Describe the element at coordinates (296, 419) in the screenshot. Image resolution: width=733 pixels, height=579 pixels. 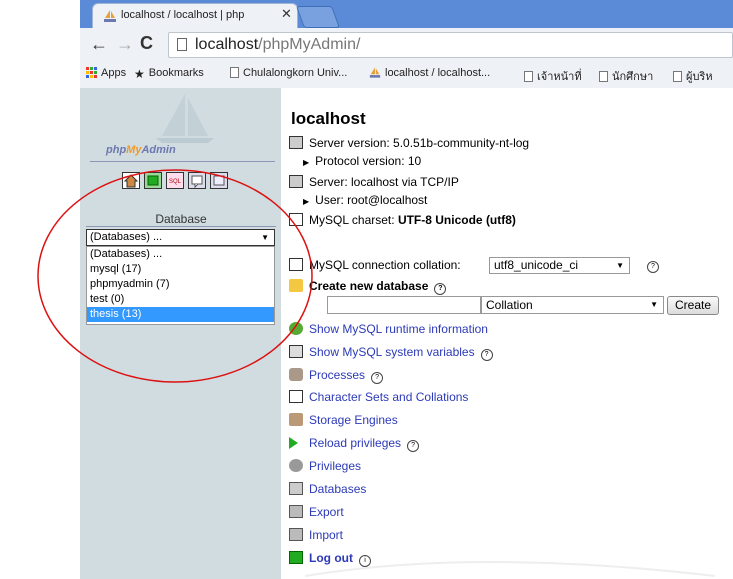
I see `engines-icon` at that location.